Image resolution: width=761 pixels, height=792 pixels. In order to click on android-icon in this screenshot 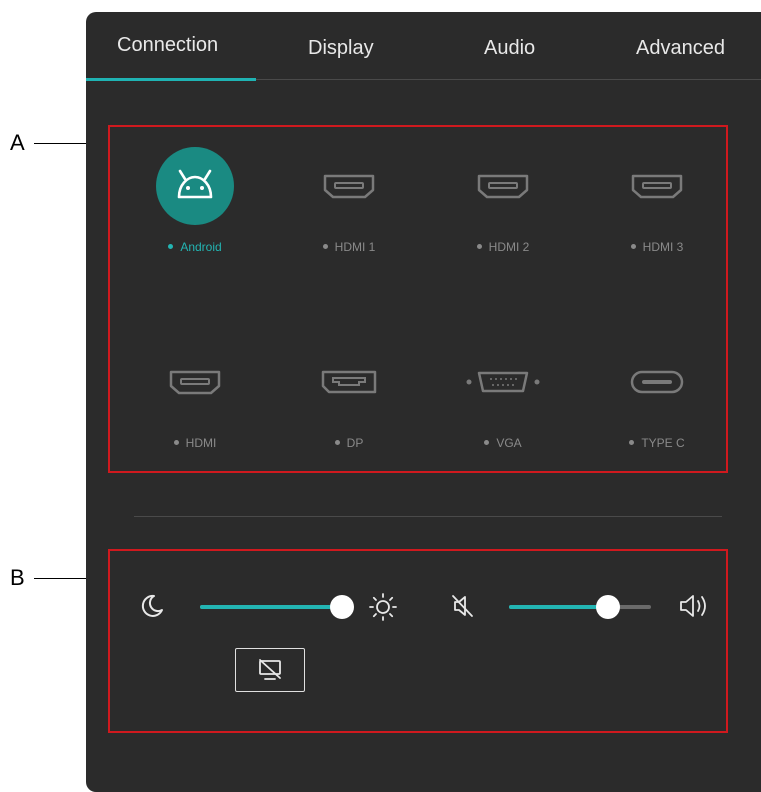, I will do `click(195, 186)`.